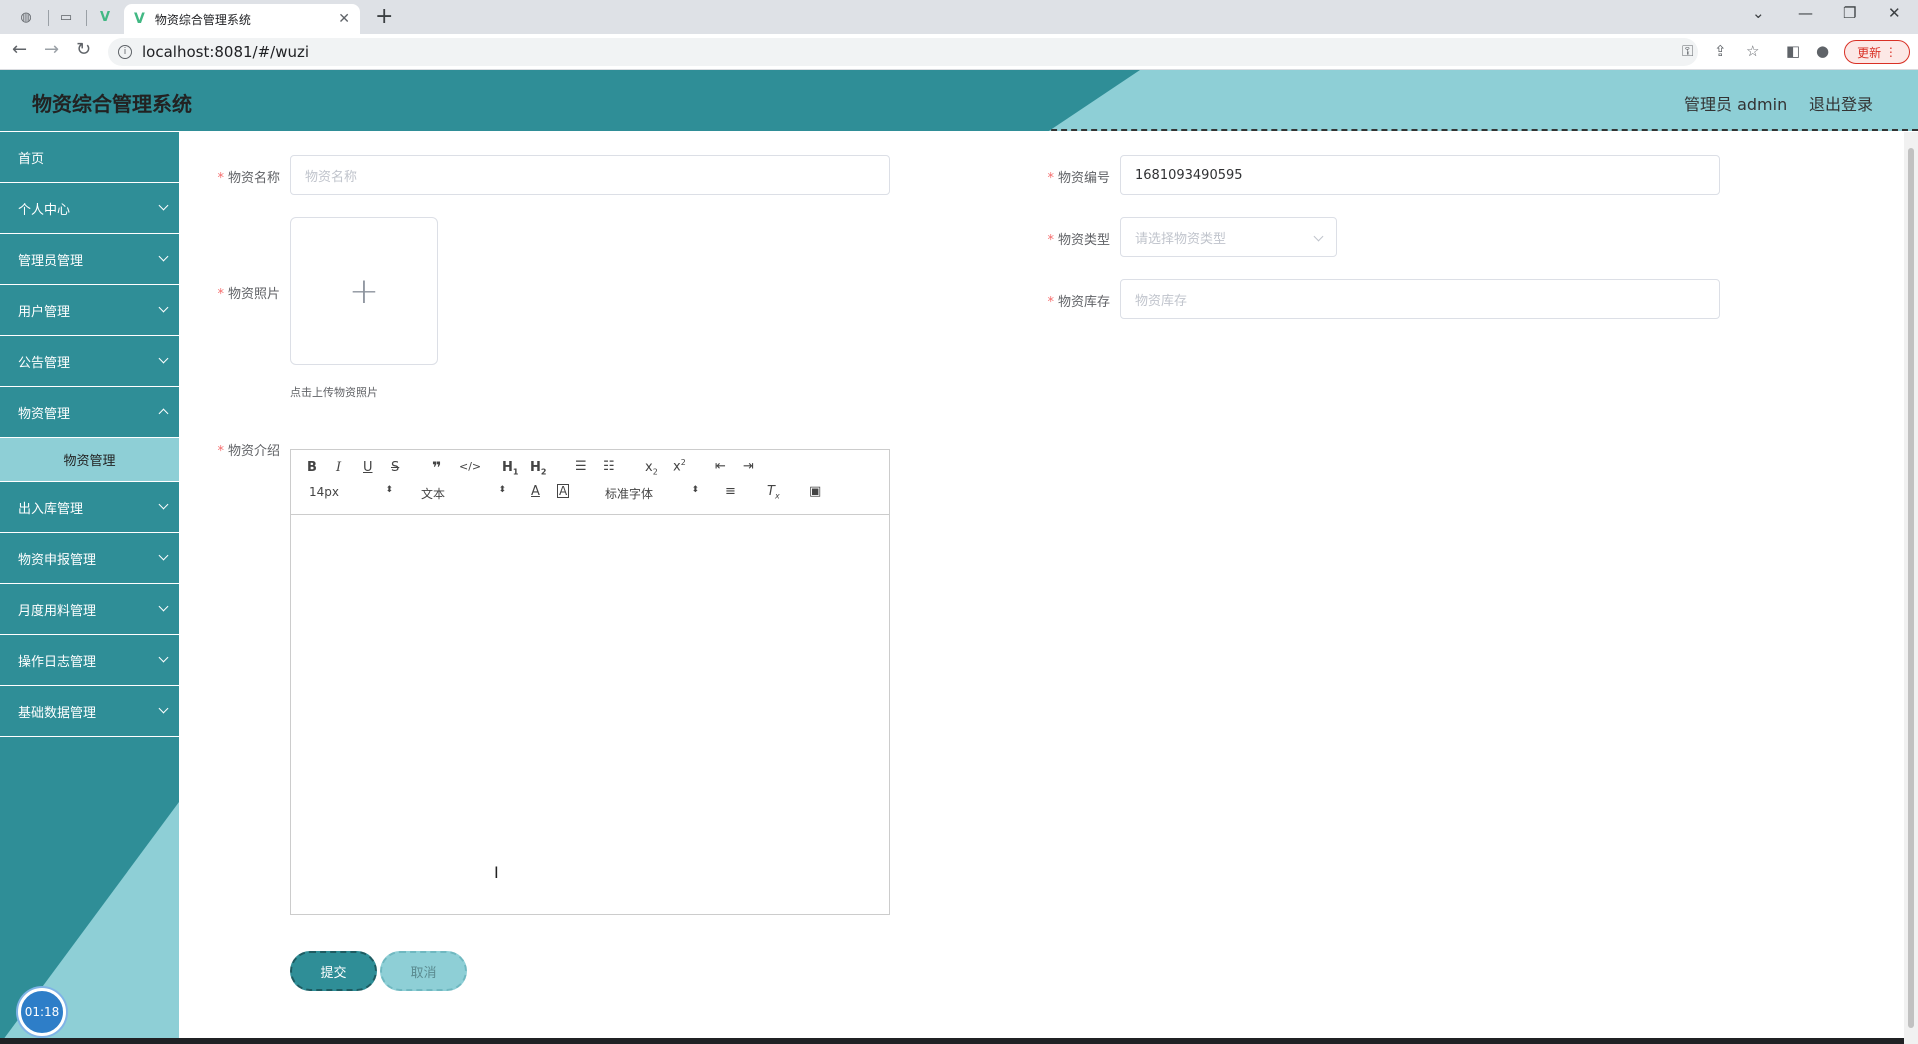 Image resolution: width=1918 pixels, height=1044 pixels. Describe the element at coordinates (240, 292) in the screenshot. I see `photo-label: * 物资照片` at that location.